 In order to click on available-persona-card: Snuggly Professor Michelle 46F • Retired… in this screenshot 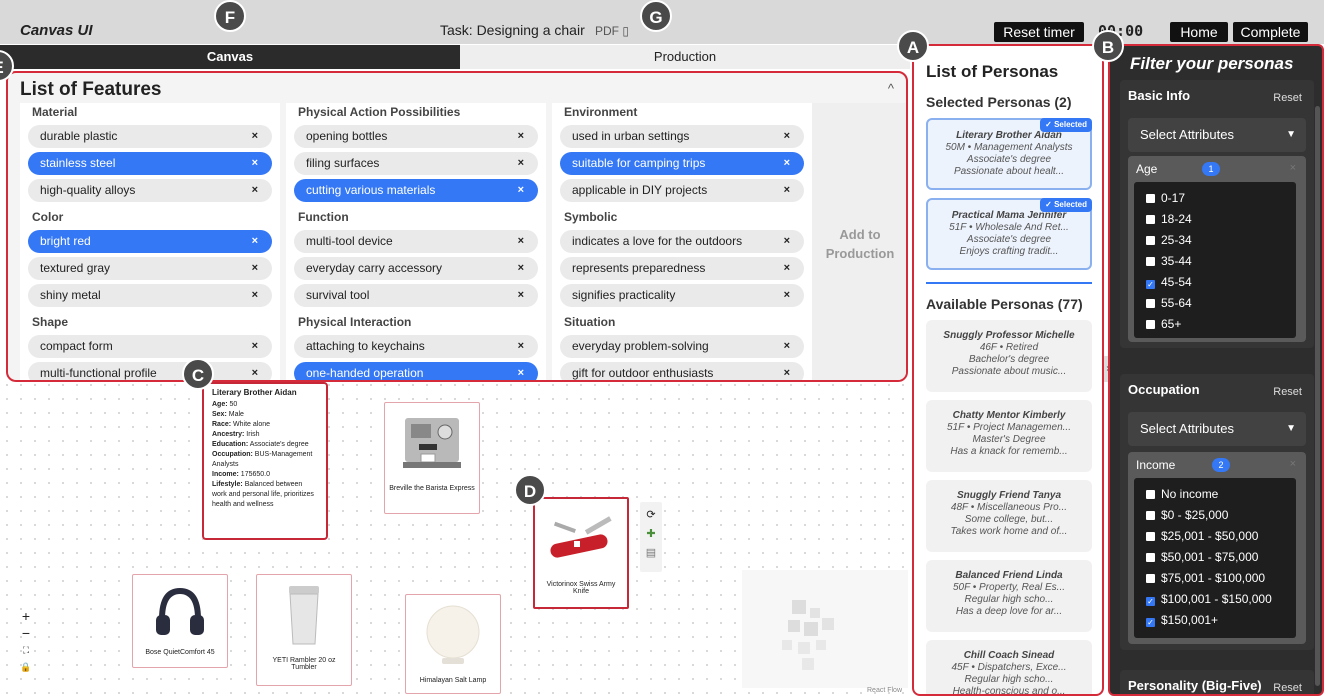, I will do `click(1009, 356)`.